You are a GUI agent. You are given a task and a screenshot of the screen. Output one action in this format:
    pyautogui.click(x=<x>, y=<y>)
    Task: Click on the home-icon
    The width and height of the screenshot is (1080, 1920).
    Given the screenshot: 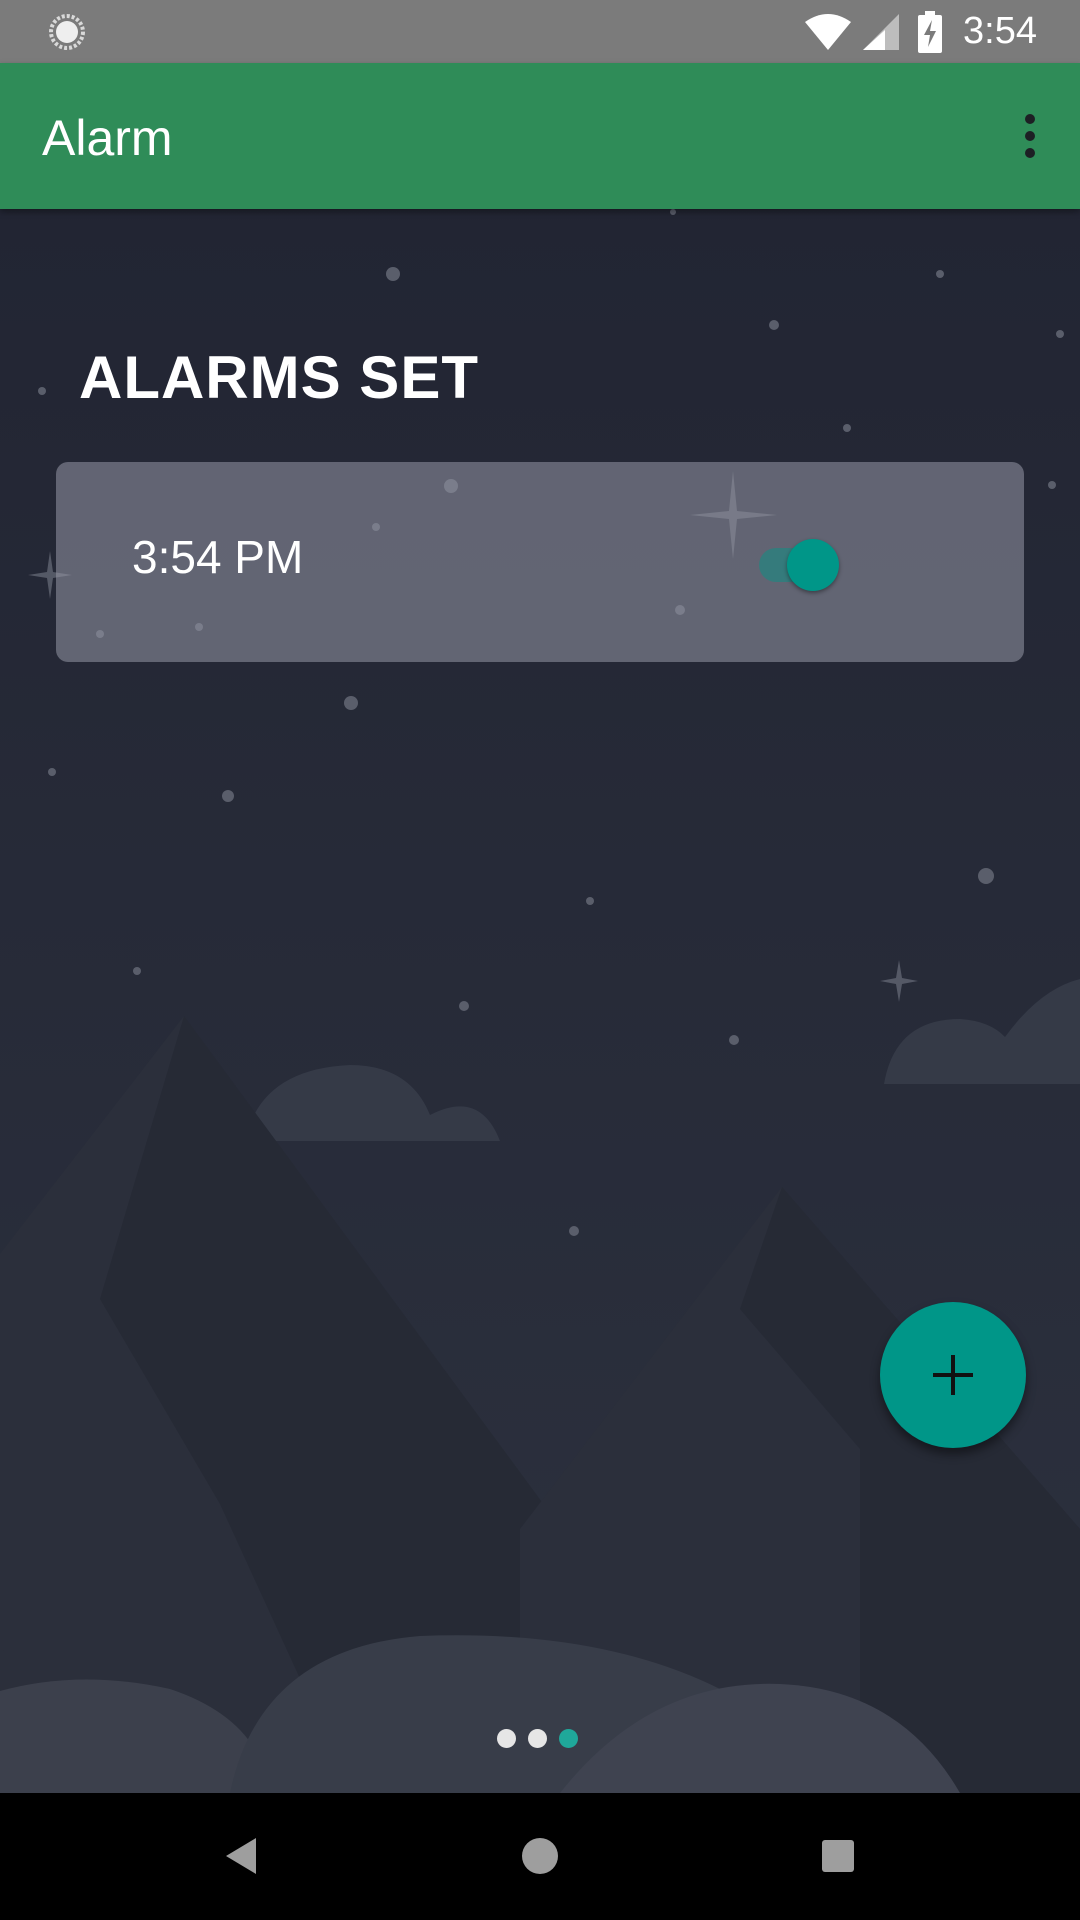 What is the action you would take?
    pyautogui.click(x=540, y=1856)
    